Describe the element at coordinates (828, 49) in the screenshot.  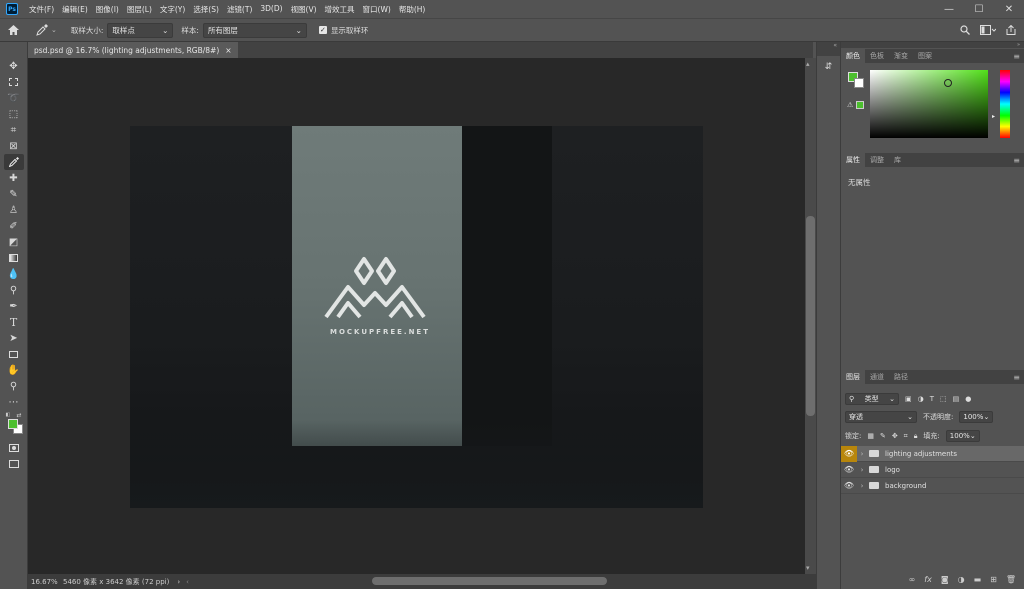
I see `expand-panels-icon: «` at that location.